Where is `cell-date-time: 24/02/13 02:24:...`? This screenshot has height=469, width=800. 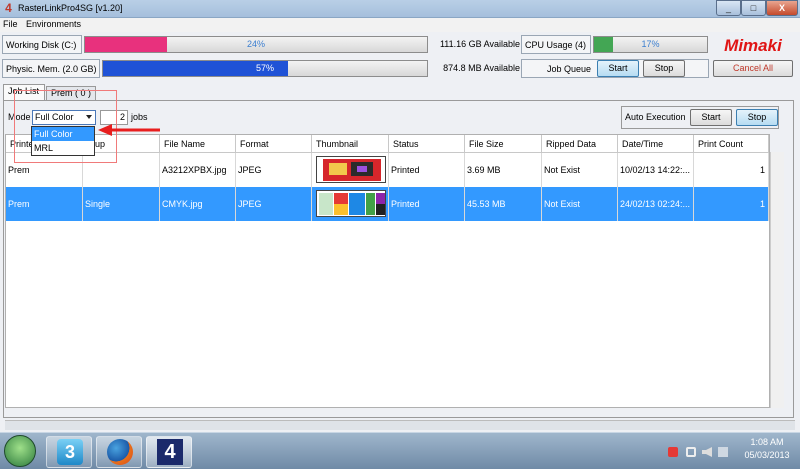
cell-date-time: 24/02/13 02:24:... is located at coordinates (656, 204).